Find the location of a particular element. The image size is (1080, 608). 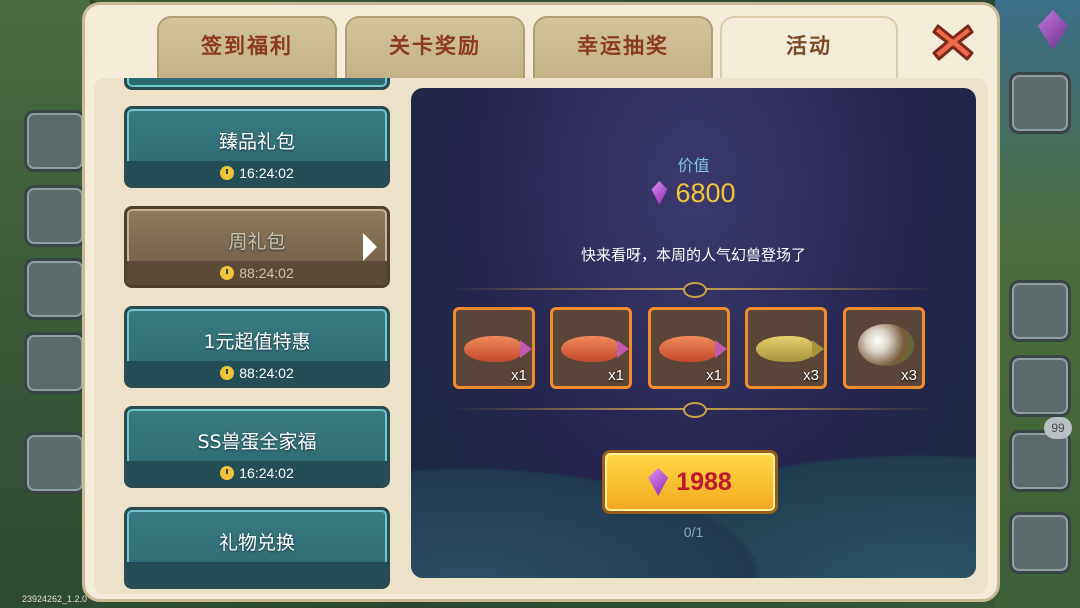

list-item-premium-pack: 臻品礼包 16:24:02 is located at coordinates (257, 147).